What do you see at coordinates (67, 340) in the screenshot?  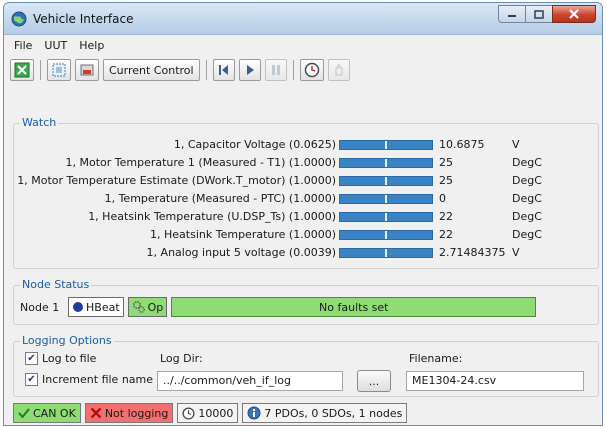 I see `logging-options-title: Logging Options` at bounding box center [67, 340].